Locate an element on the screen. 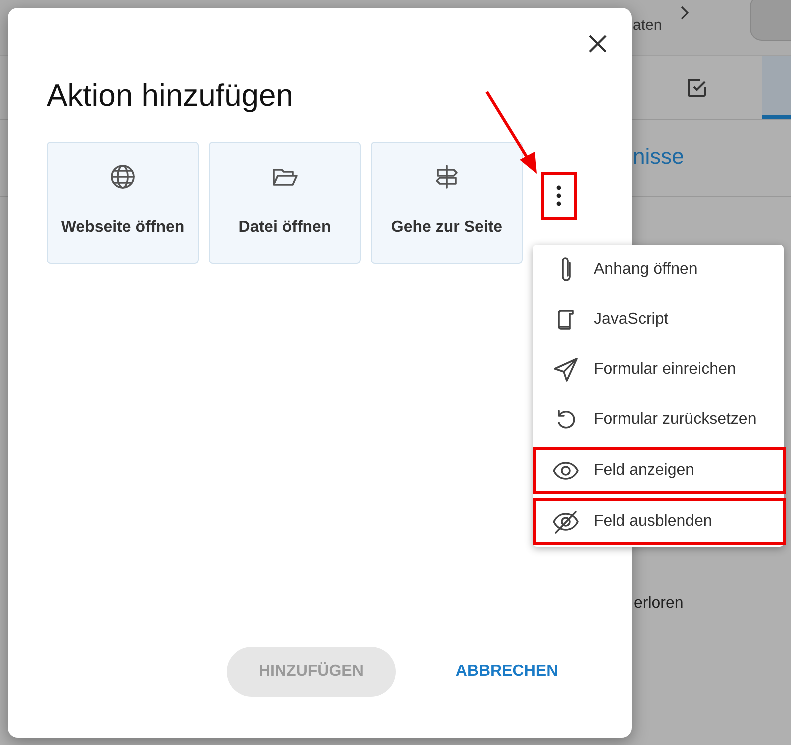 Image resolution: width=791 pixels, height=745 pixels. signpost-icon is located at coordinates (447, 177).